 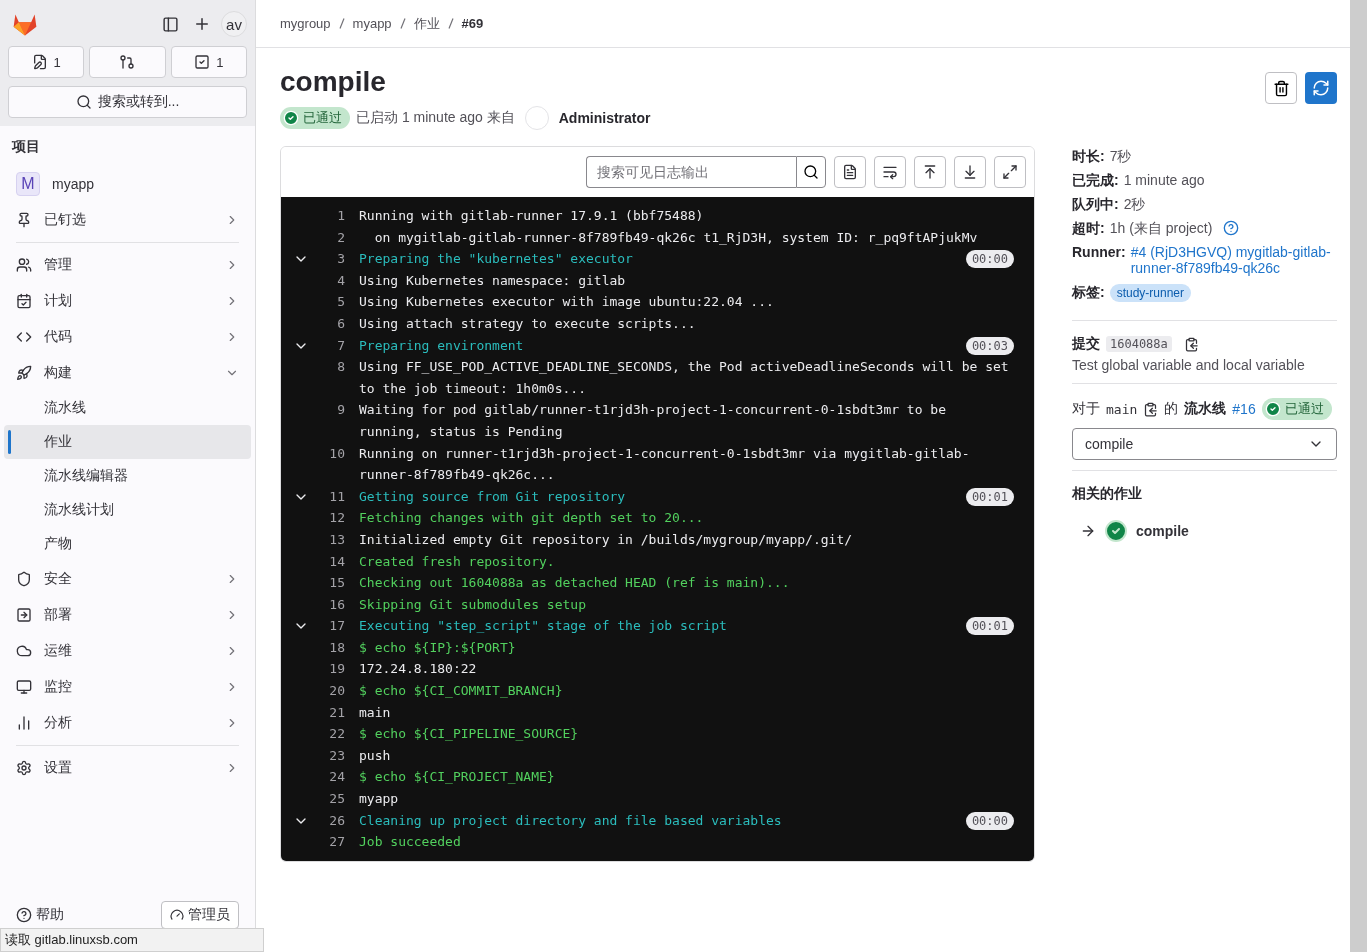 I want to click on log-line: Job succeeded, so click(x=410, y=842).